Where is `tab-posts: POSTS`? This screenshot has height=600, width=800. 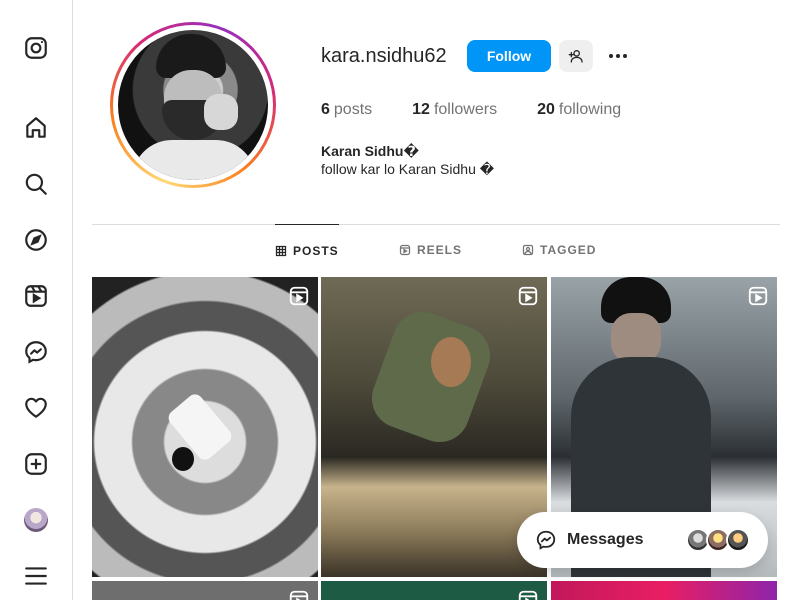 tab-posts: POSTS is located at coordinates (307, 250).